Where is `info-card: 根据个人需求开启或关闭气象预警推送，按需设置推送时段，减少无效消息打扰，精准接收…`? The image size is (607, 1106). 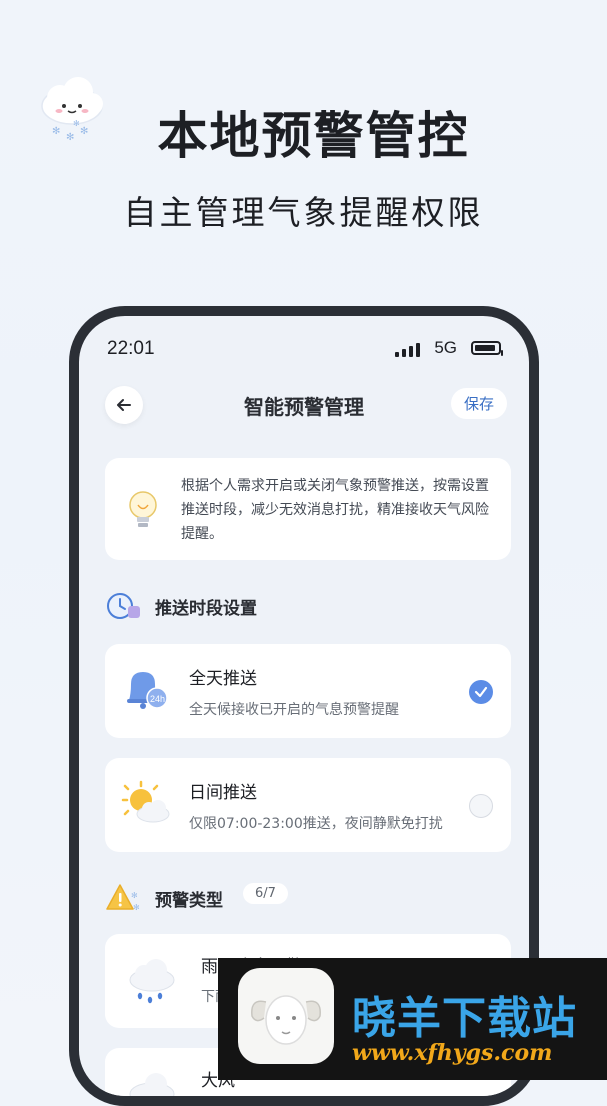
info-card: 根据个人需求开启或关闭气象预警推送，按需设置推送时段，减少无效消息打扰，精准接收… is located at coordinates (308, 509).